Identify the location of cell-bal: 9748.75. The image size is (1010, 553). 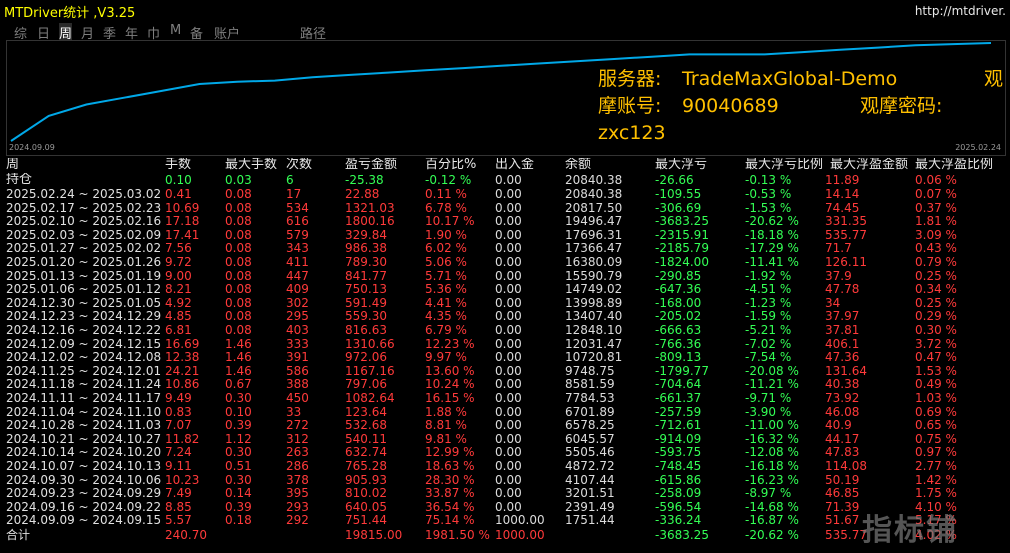
(590, 370).